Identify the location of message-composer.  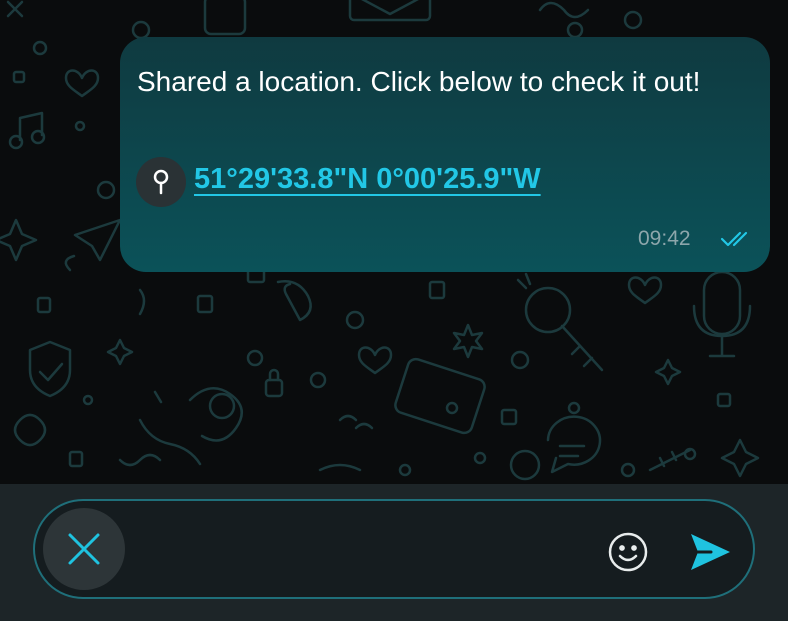
(394, 549).